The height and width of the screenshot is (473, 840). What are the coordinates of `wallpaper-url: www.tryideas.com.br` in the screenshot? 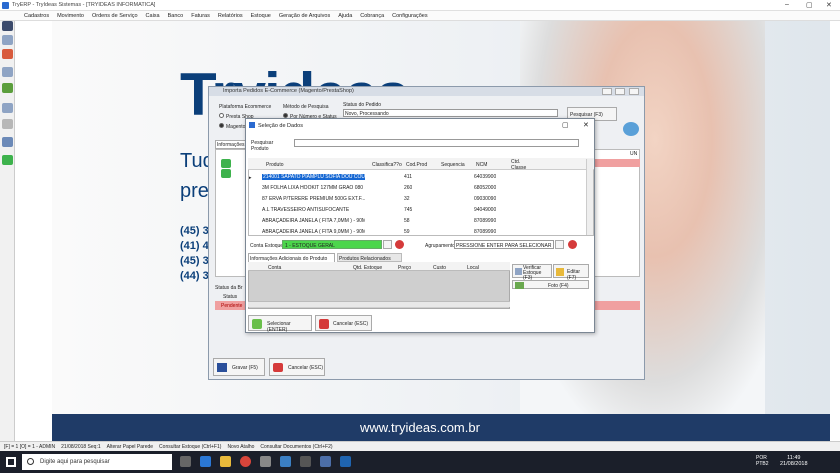 It's located at (420, 427).